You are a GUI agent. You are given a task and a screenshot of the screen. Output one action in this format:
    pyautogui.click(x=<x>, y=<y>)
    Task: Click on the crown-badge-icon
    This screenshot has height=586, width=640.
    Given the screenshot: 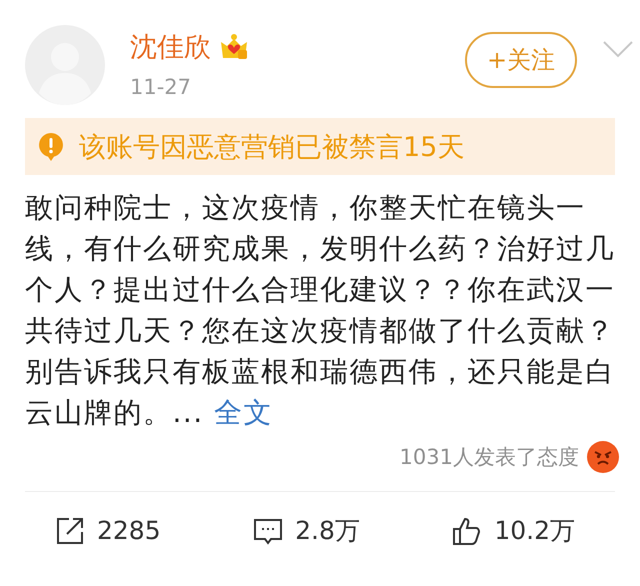 What is the action you would take?
    pyautogui.click(x=234, y=47)
    